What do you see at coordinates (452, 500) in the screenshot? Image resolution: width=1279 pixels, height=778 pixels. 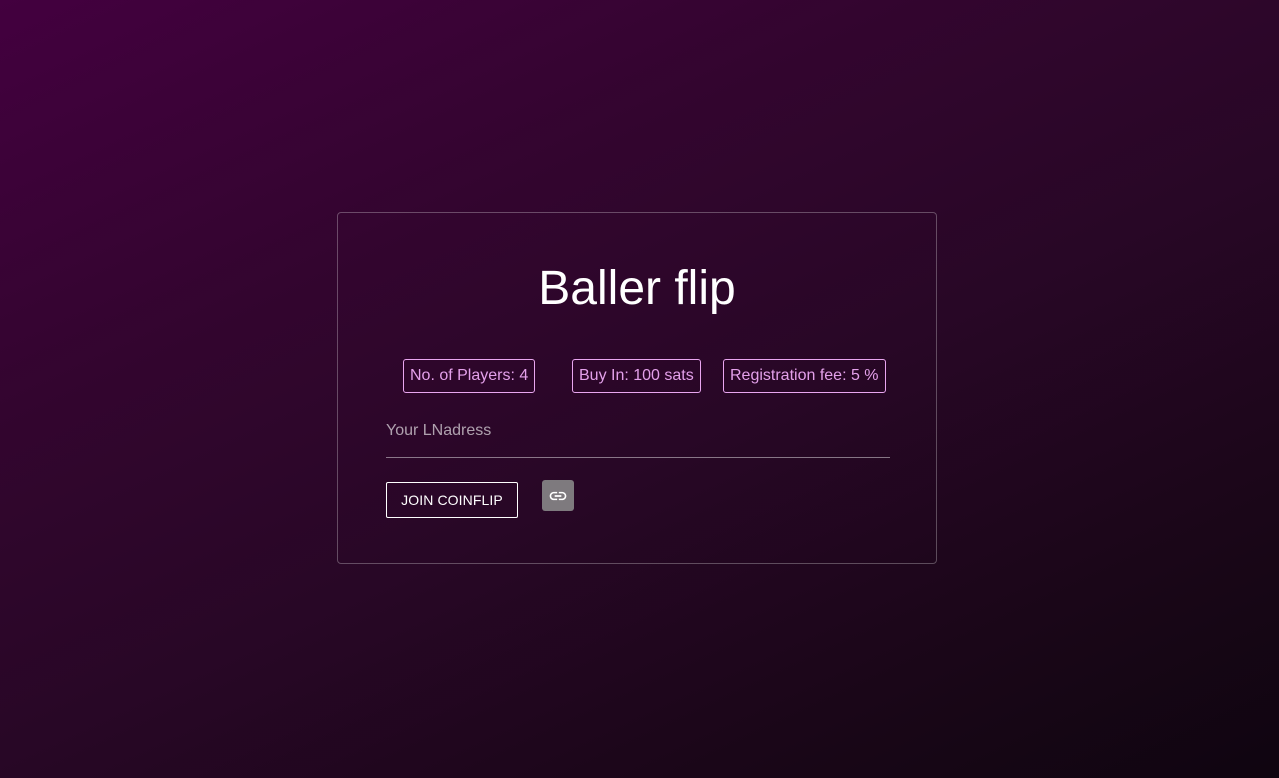 I see `join-coinflip-button: JOIN COINFLIP` at bounding box center [452, 500].